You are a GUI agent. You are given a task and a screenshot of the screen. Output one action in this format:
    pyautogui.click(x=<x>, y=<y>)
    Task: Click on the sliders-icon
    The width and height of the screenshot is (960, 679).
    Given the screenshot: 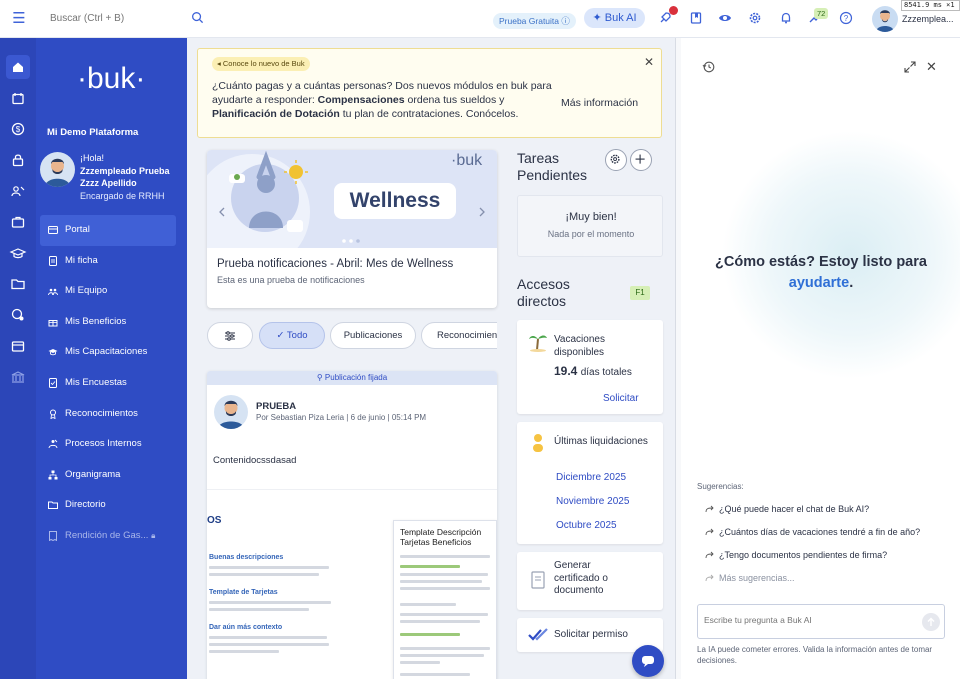 What is the action you would take?
    pyautogui.click(x=230, y=336)
    